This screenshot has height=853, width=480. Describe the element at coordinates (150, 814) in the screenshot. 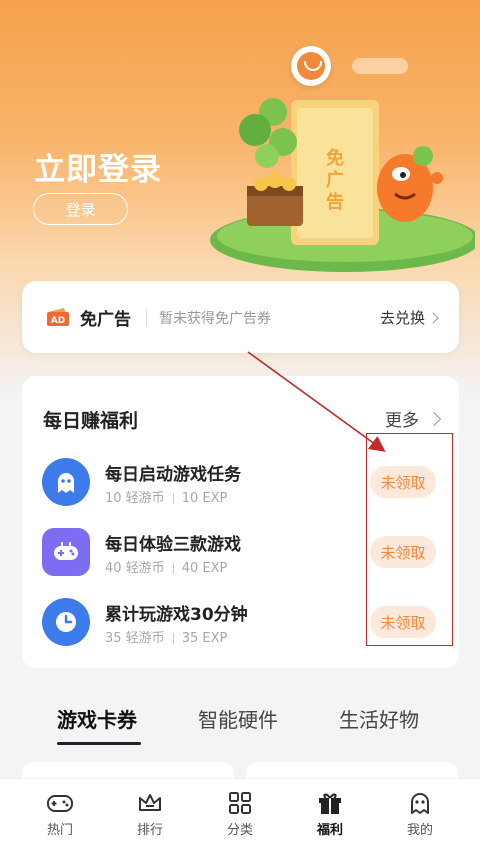

I see `nav-ranking: 排行` at that location.